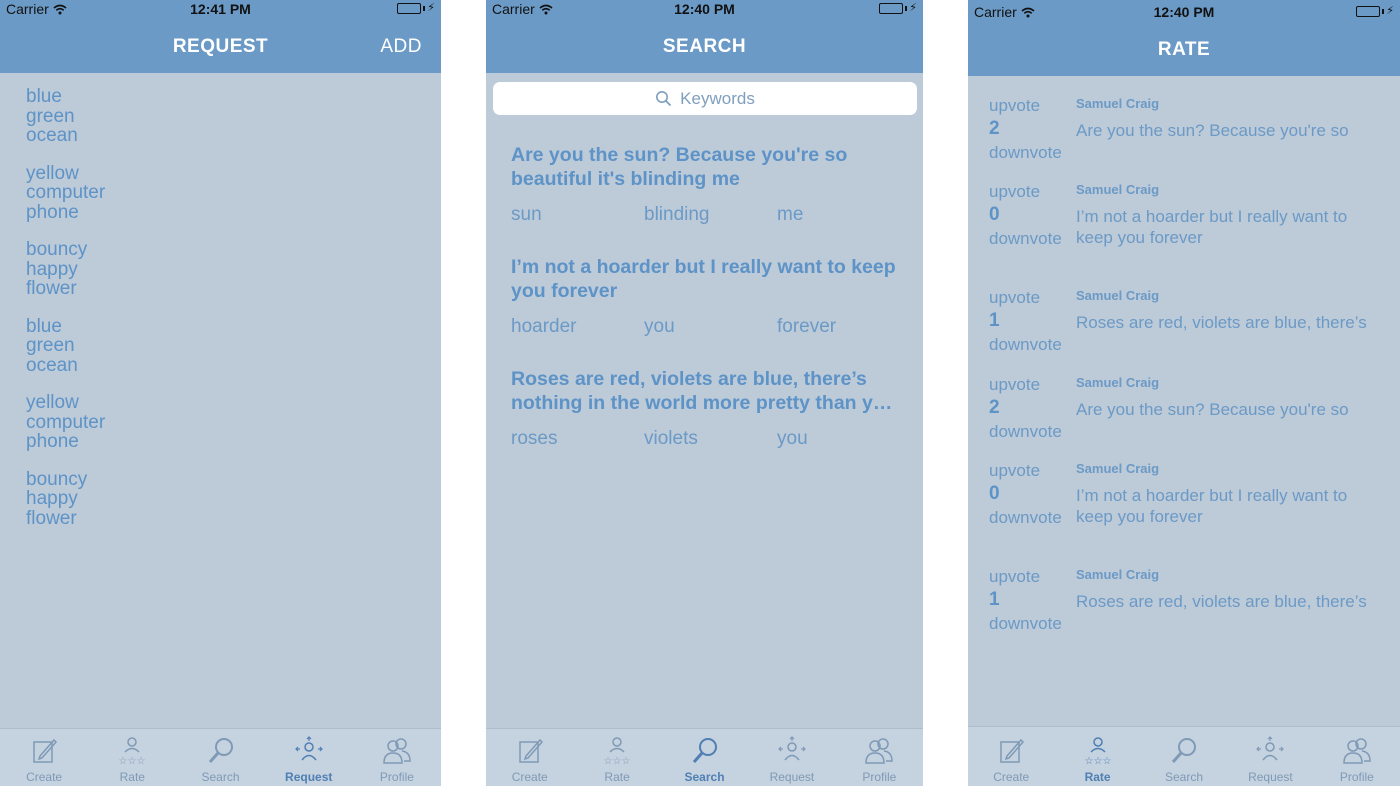 The image size is (1400, 786). I want to click on page-title: SEARCH, so click(704, 46).